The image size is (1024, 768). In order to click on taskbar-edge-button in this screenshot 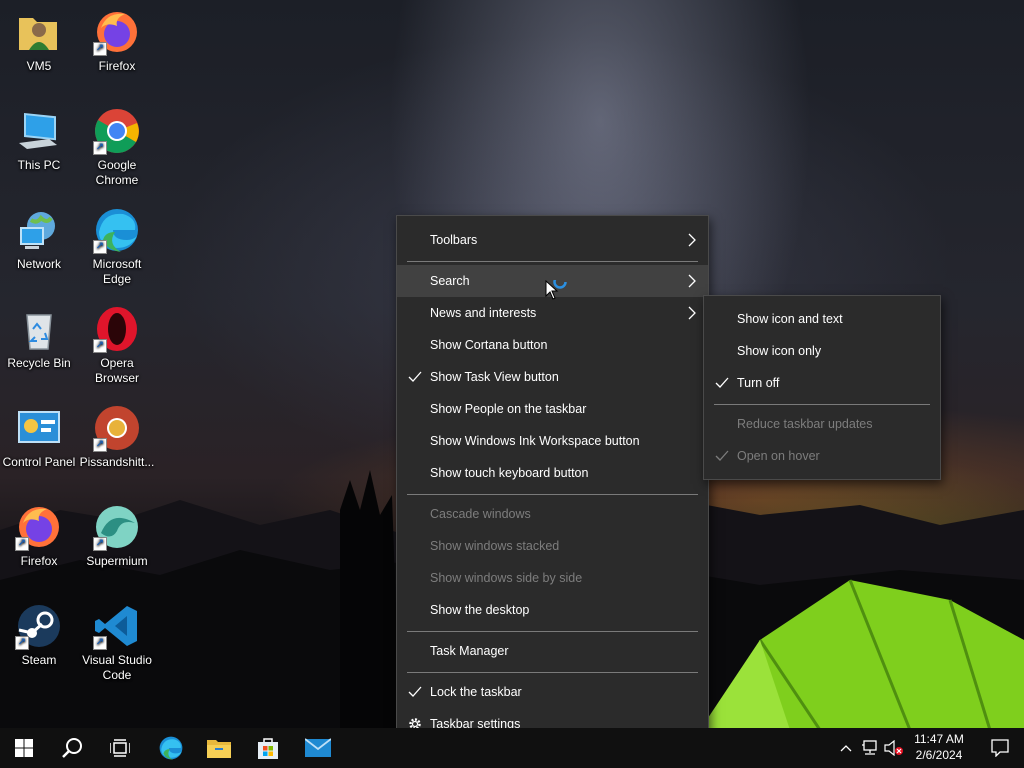, I will do `click(171, 748)`.